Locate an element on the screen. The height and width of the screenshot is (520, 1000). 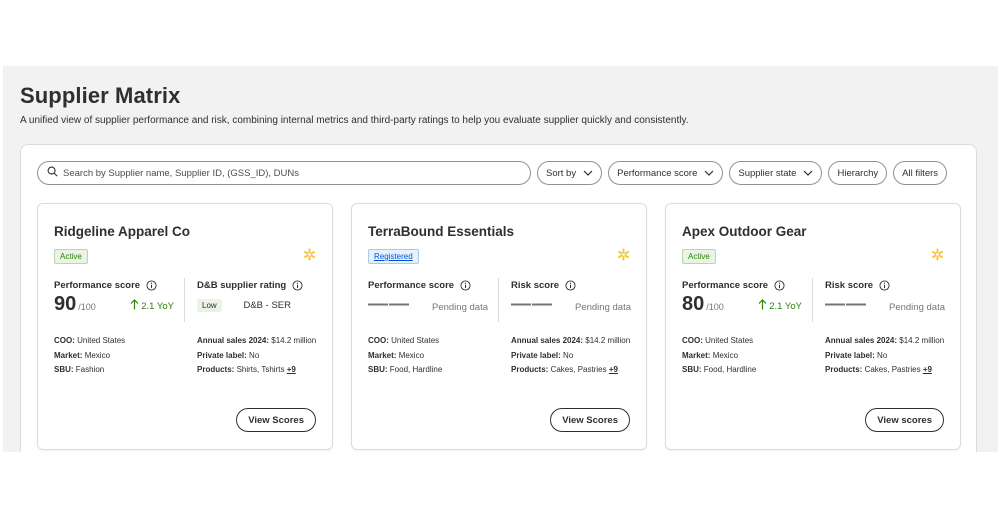
dnb-rating-block: D&B supplier rating Low D&B - SER is located at coordinates (257, 296).